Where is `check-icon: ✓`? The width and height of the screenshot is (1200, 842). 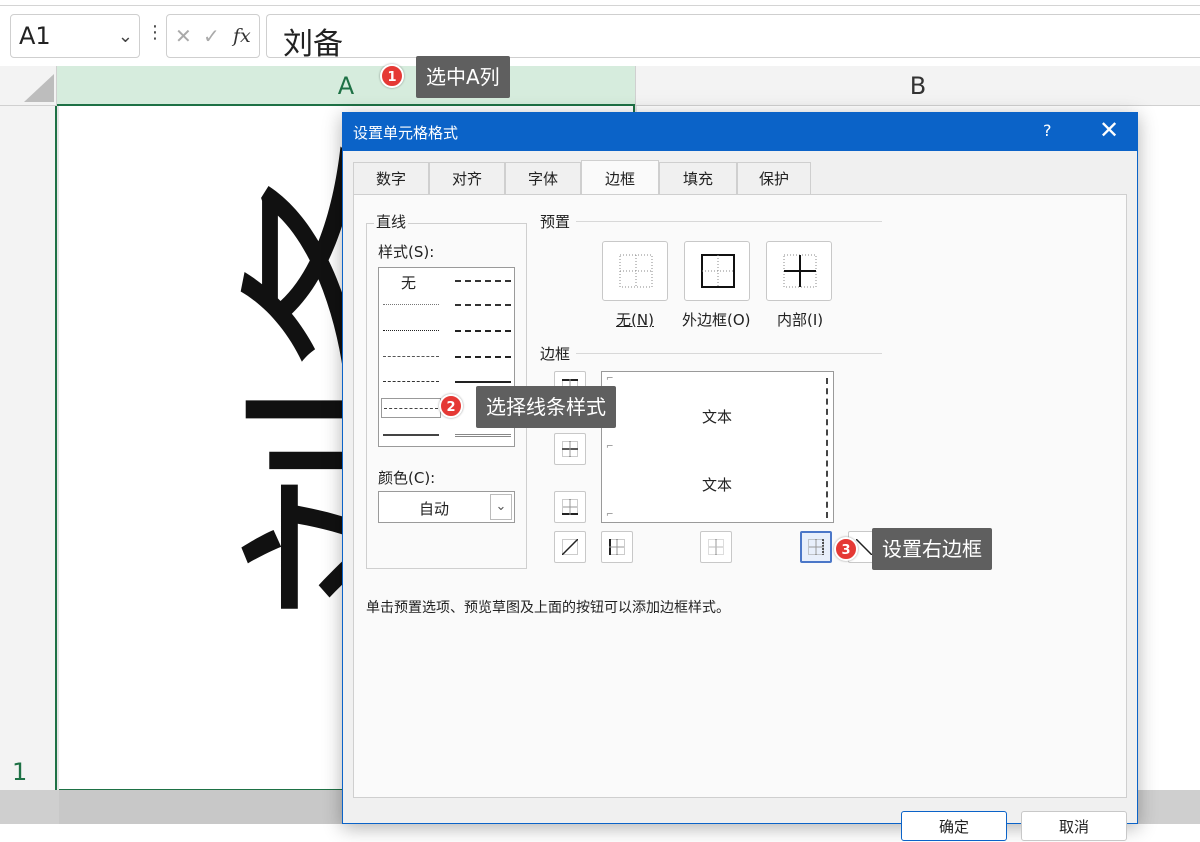
check-icon: ✓ is located at coordinates (211, 36).